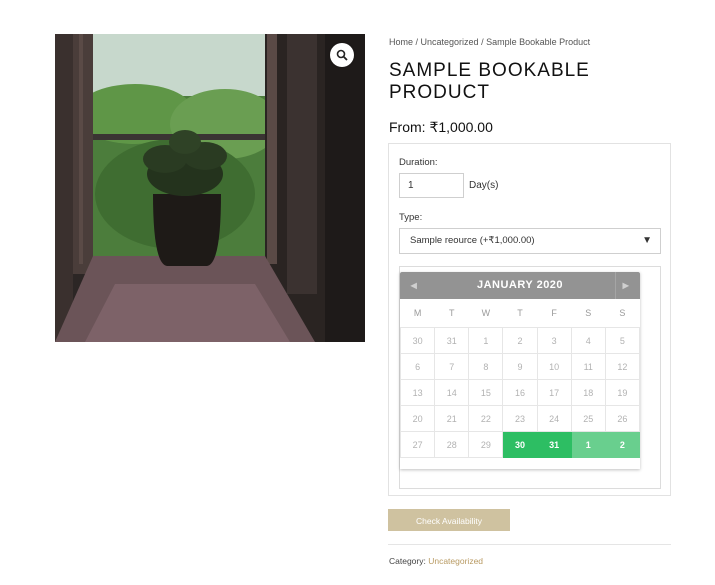 This screenshot has width=715, height=585. I want to click on chevron-right-icon: ▶, so click(625, 285).